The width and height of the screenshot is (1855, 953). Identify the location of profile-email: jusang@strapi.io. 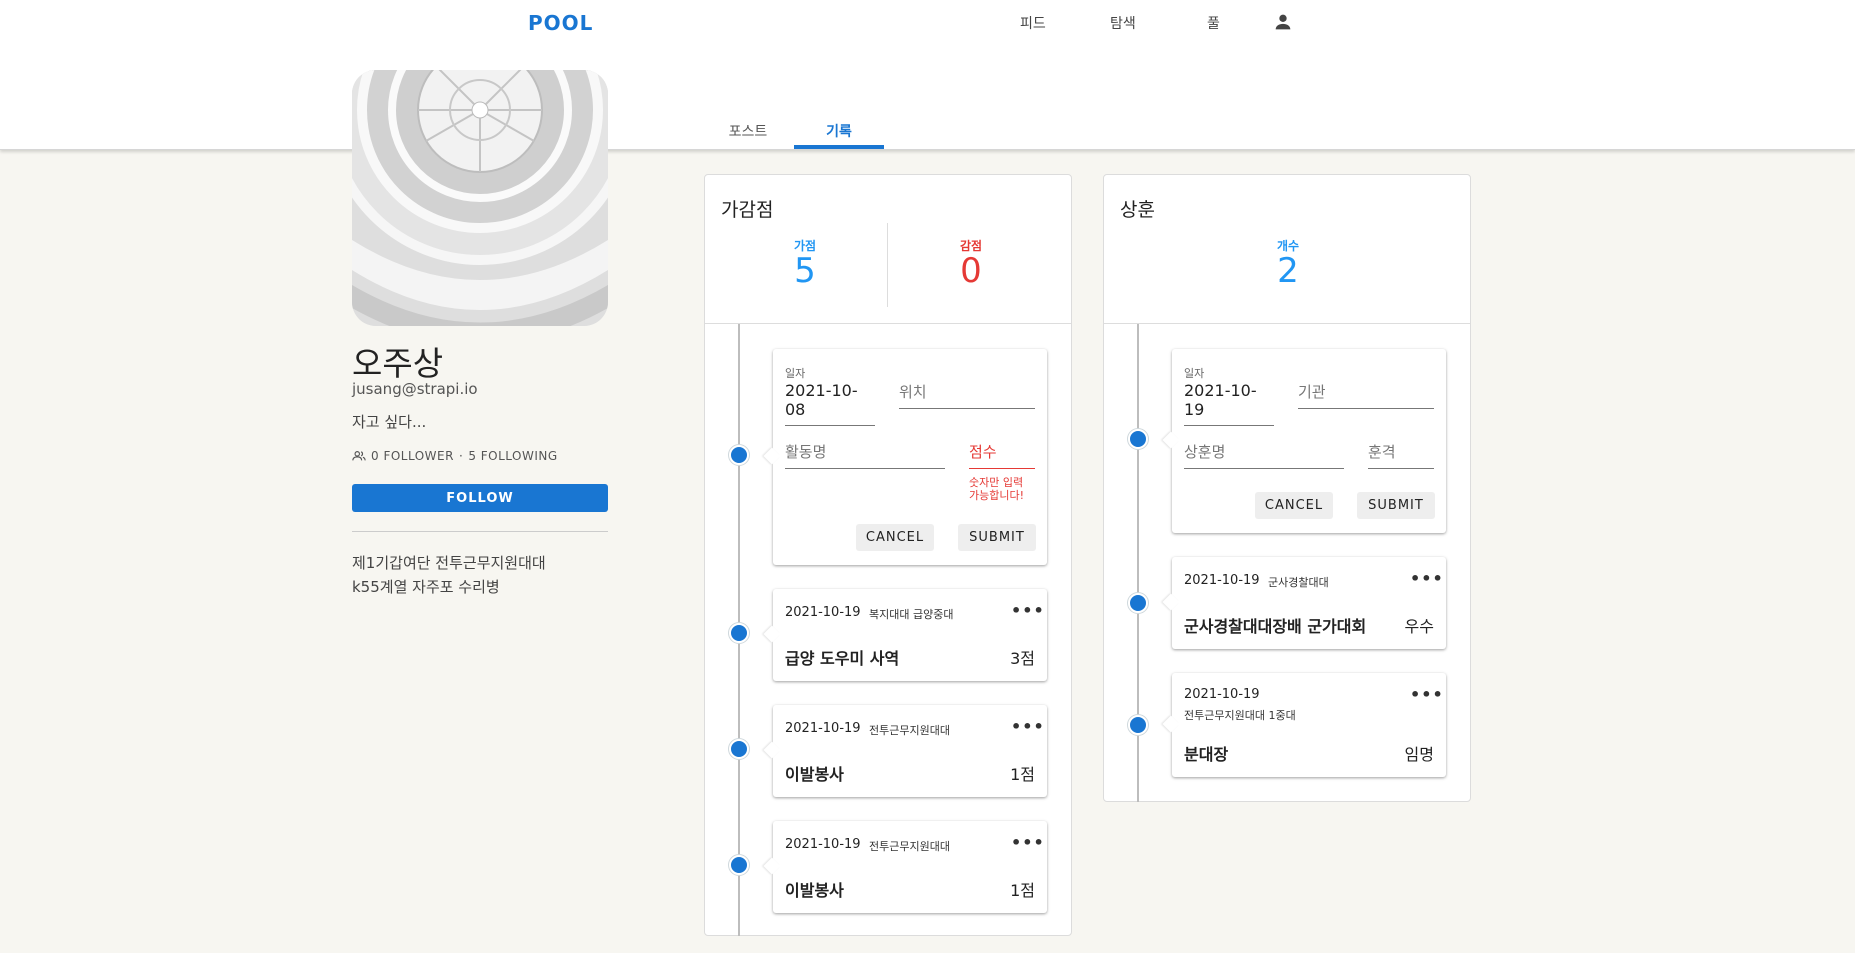
(415, 389).